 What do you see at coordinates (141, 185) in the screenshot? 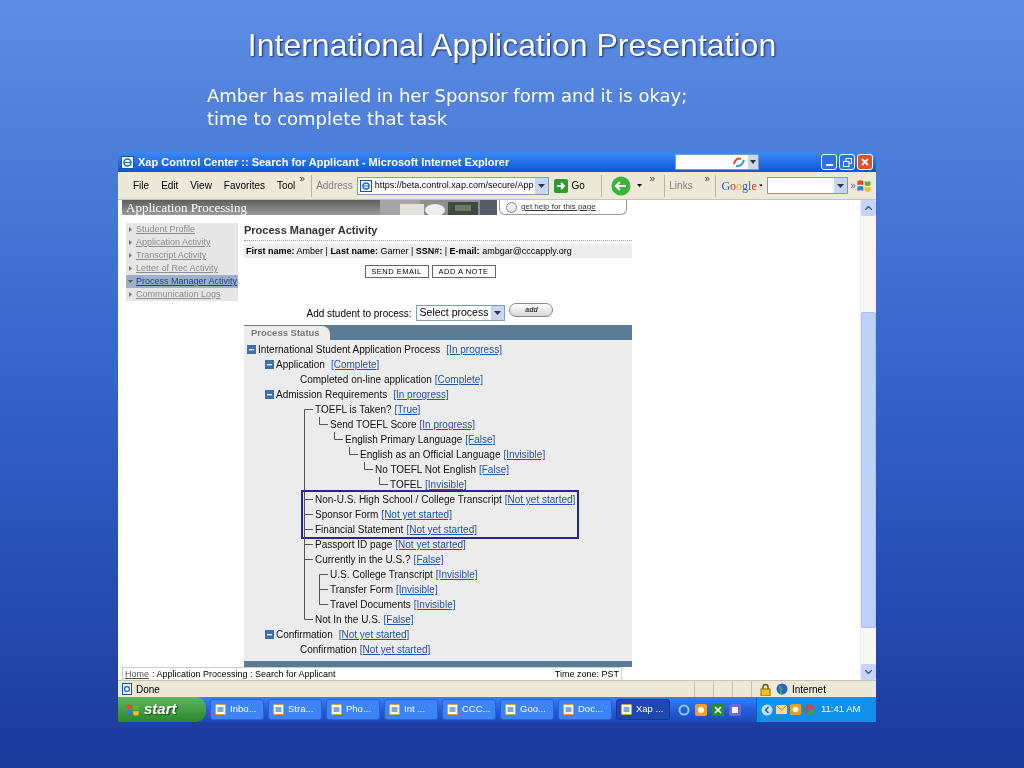
I see `menu-item: File` at bounding box center [141, 185].